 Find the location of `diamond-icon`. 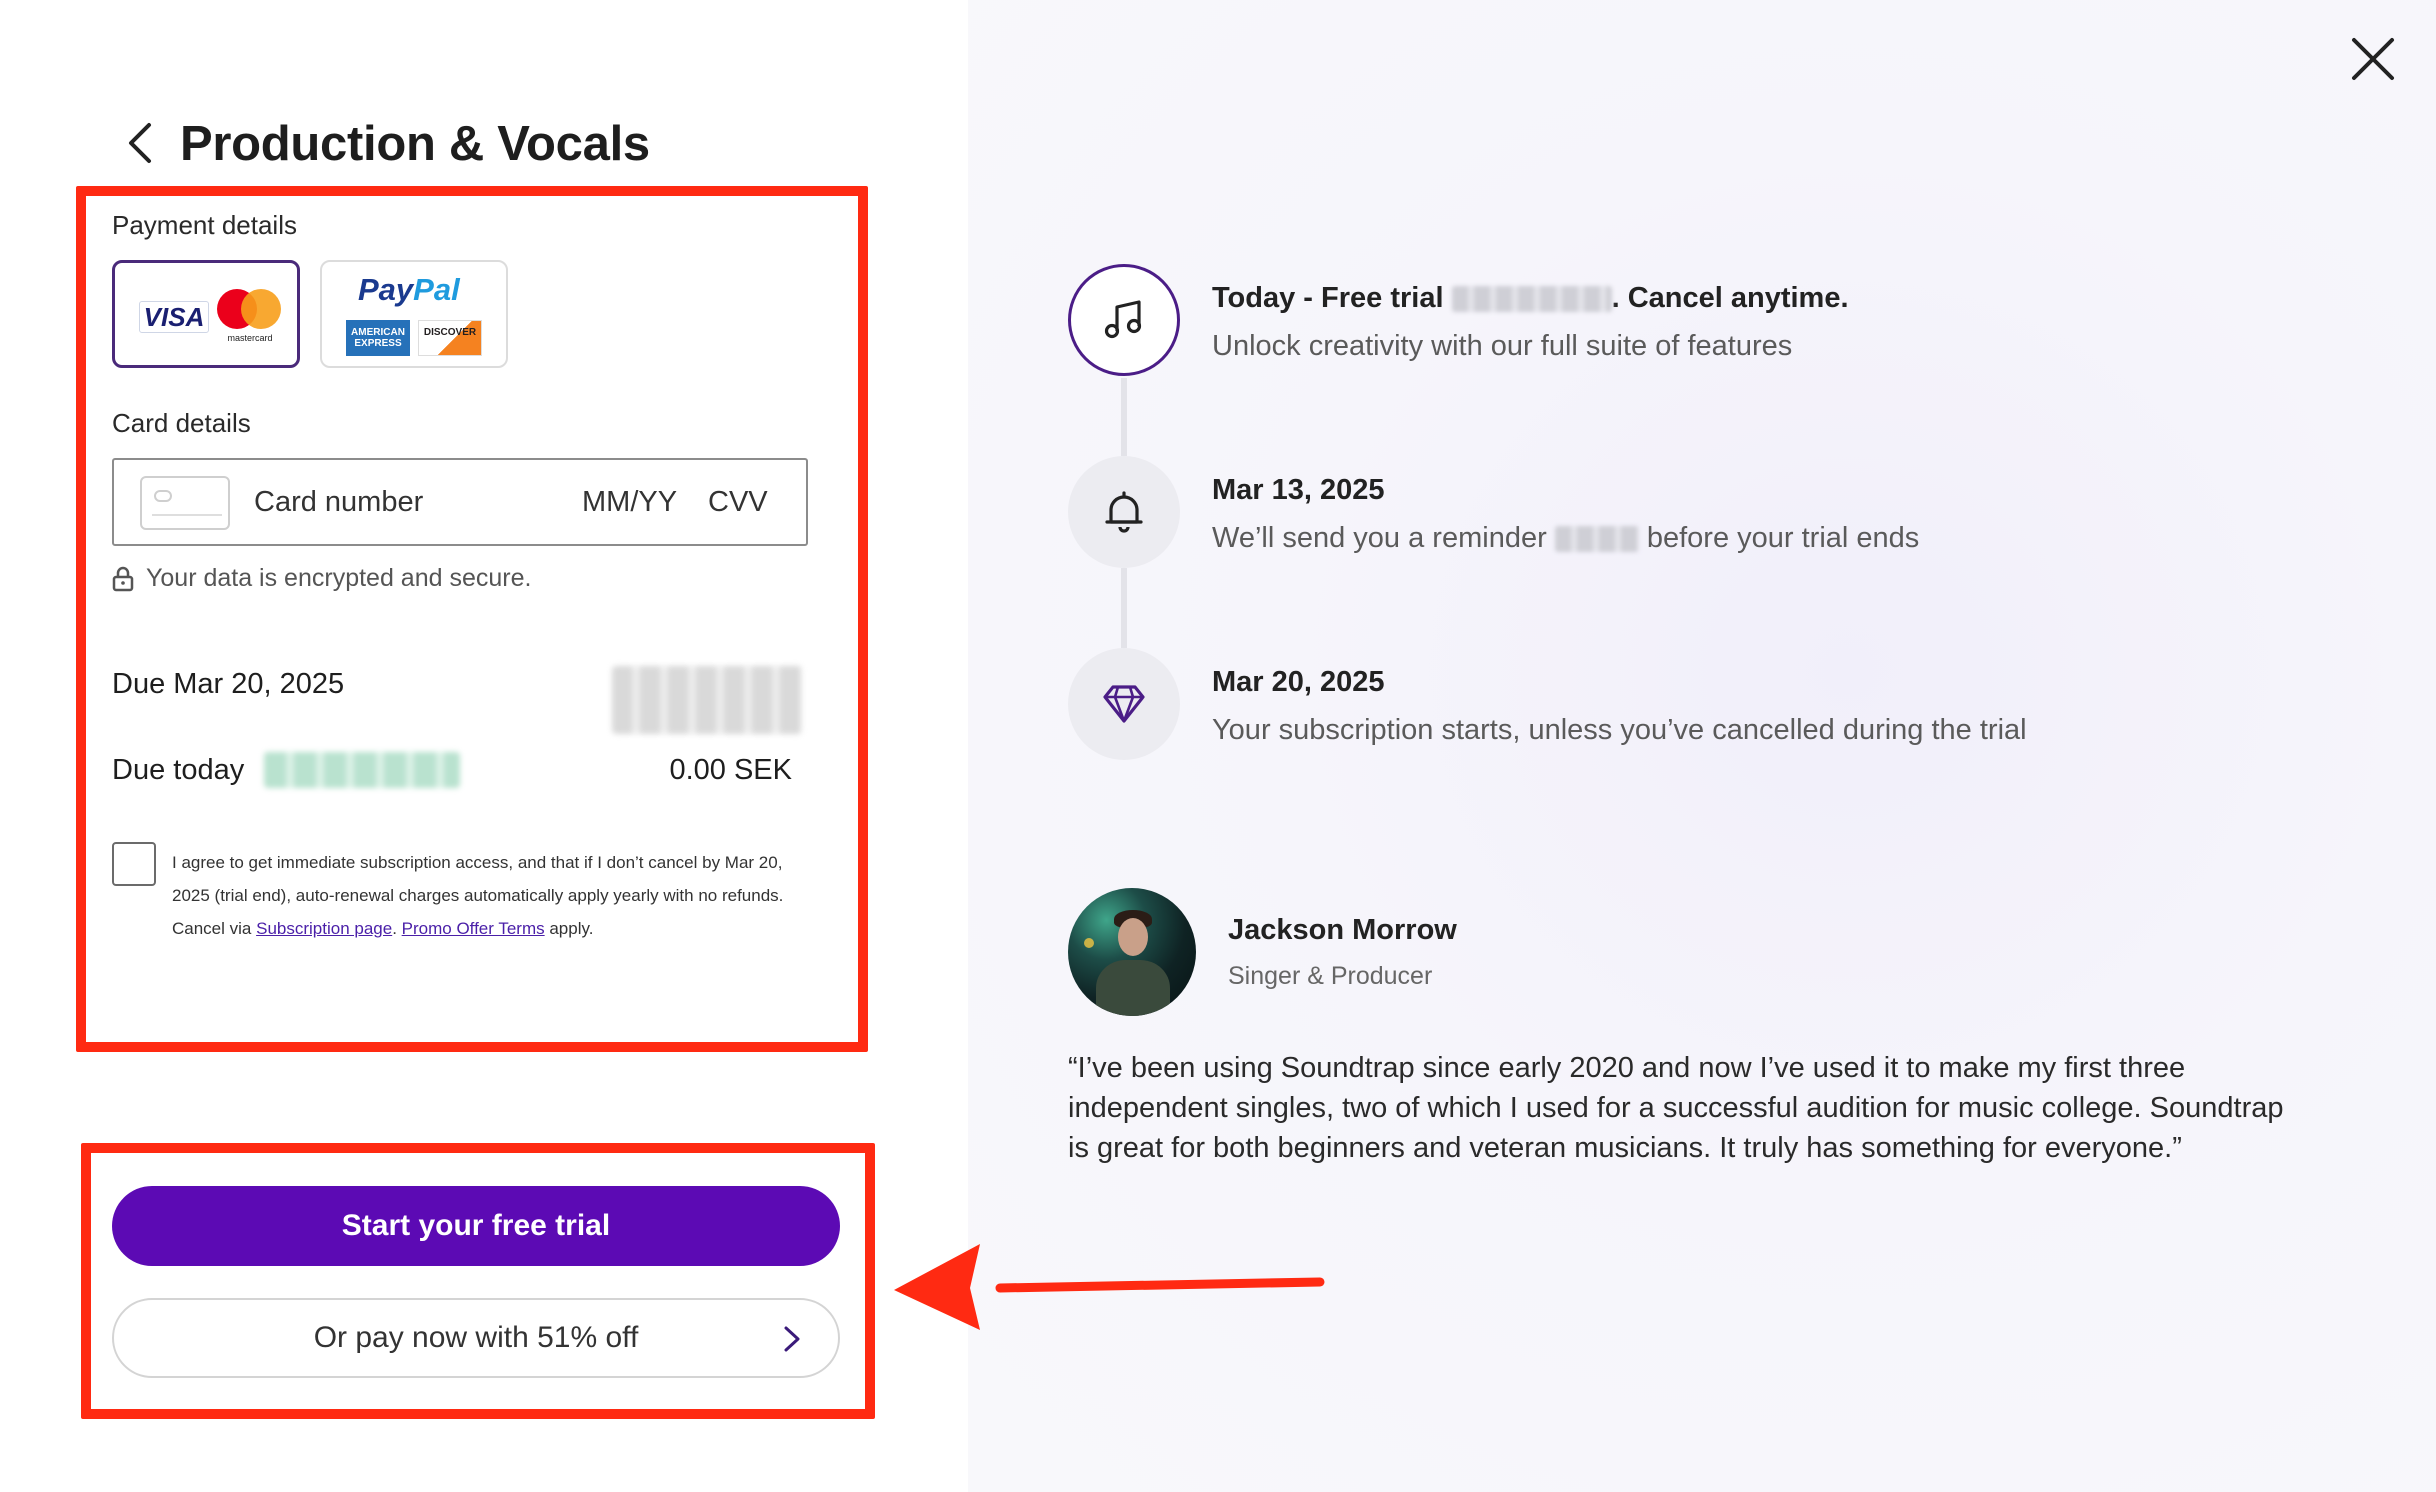

diamond-icon is located at coordinates (1124, 704).